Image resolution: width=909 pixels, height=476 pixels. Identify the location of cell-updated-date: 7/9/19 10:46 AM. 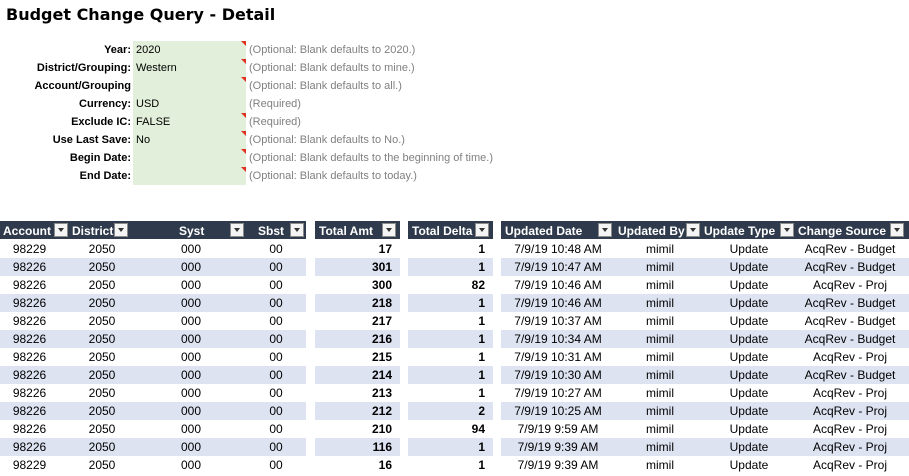
(558, 303).